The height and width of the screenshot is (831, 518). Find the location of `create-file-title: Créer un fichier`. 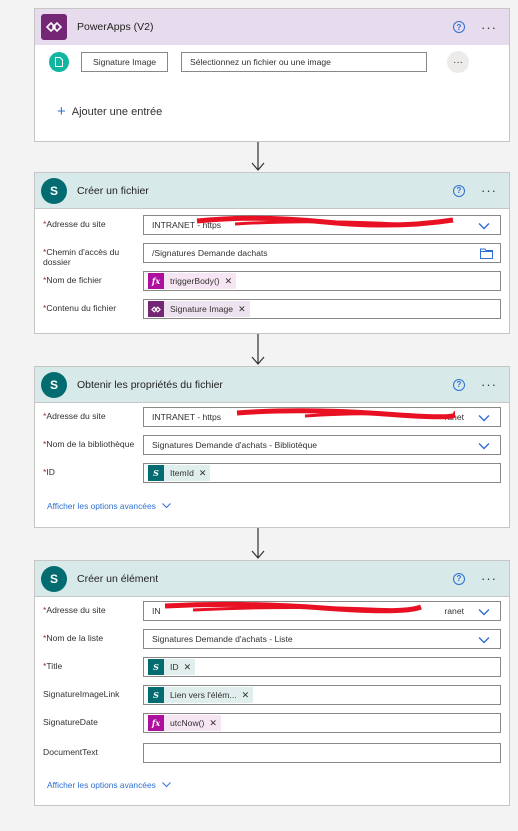

create-file-title: Créer un fichier is located at coordinates (113, 190).